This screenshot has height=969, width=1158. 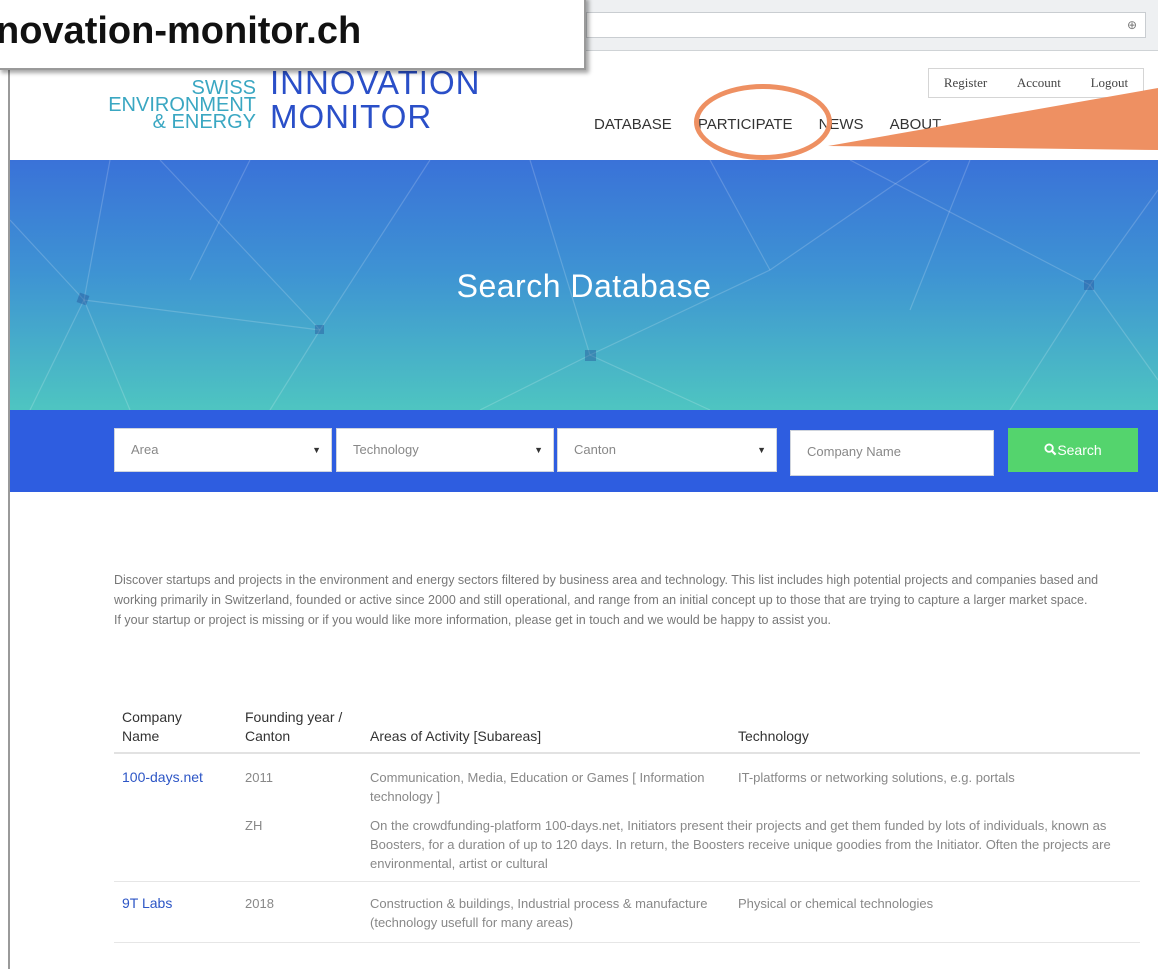 What do you see at coordinates (147, 903) in the screenshot?
I see `company-link: 9T Labs` at bounding box center [147, 903].